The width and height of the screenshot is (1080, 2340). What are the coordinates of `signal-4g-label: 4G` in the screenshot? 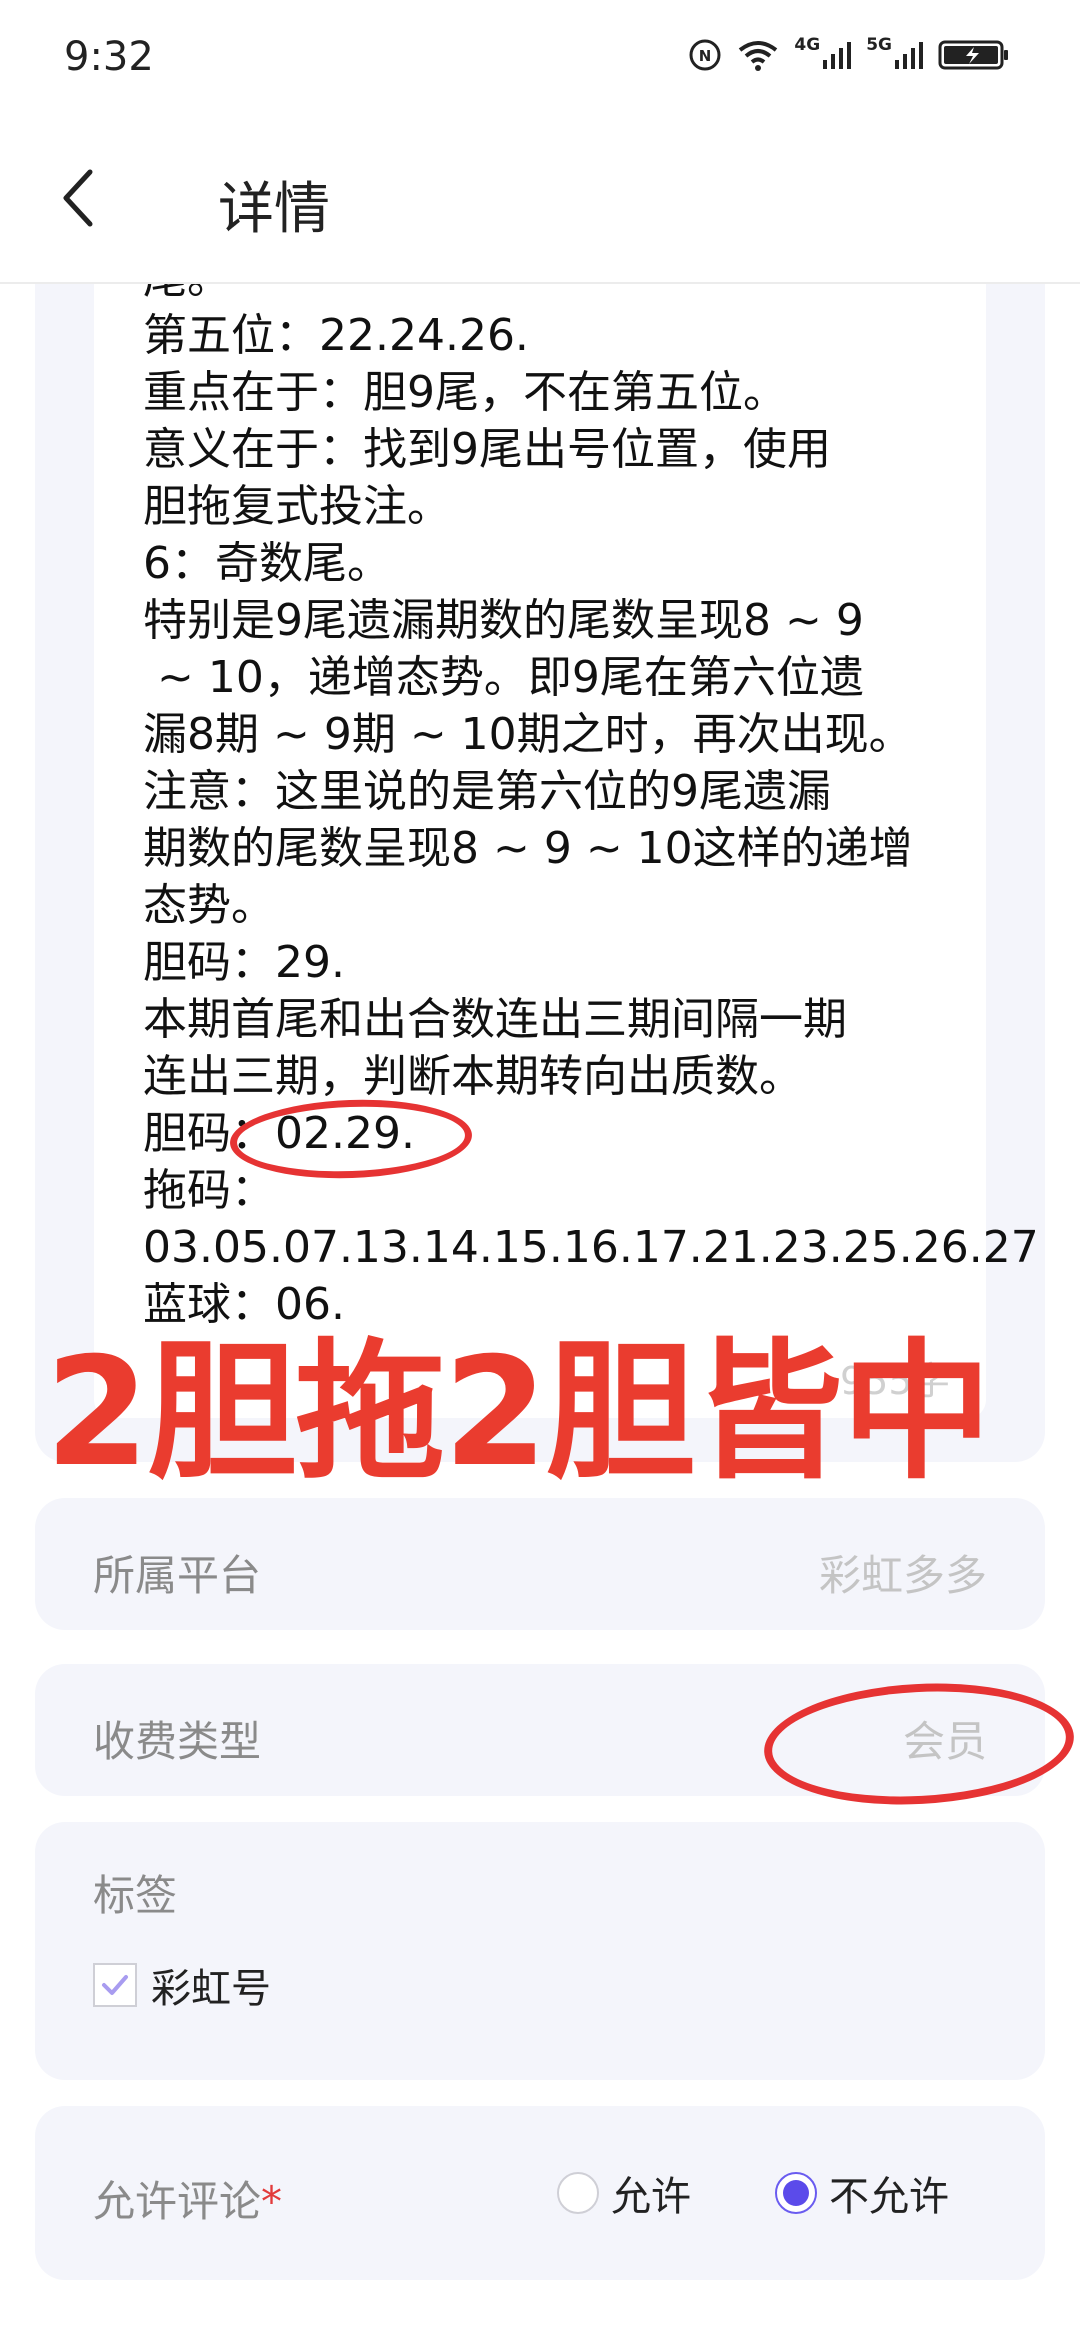 It's located at (807, 44).